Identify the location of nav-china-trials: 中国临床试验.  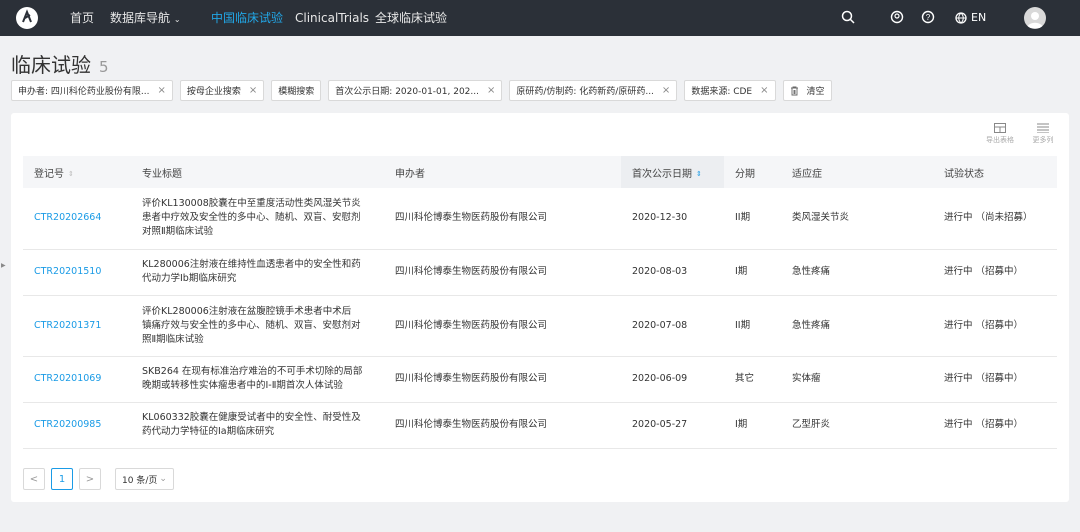
(247, 18).